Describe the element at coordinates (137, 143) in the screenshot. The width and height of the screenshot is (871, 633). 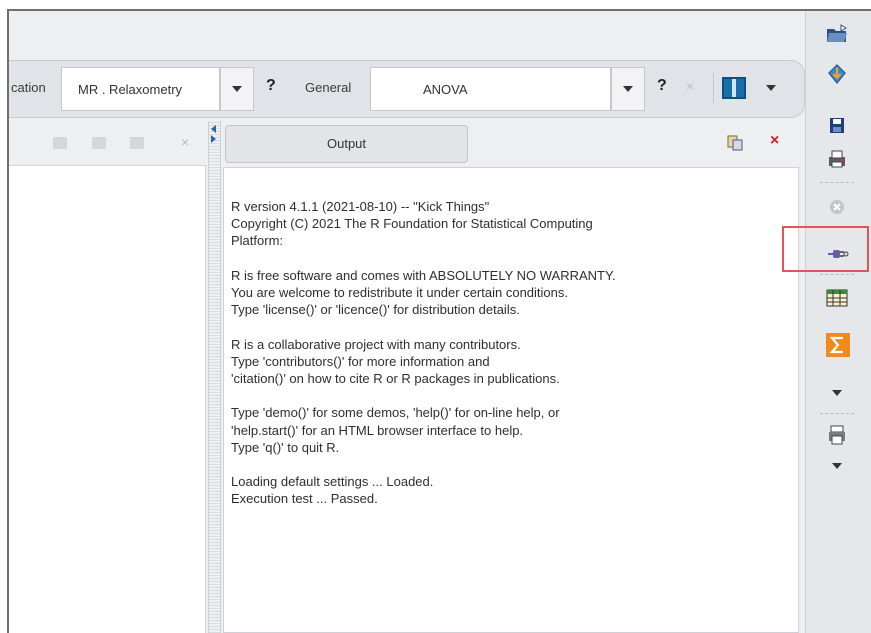
I see `copy-list-icon` at that location.